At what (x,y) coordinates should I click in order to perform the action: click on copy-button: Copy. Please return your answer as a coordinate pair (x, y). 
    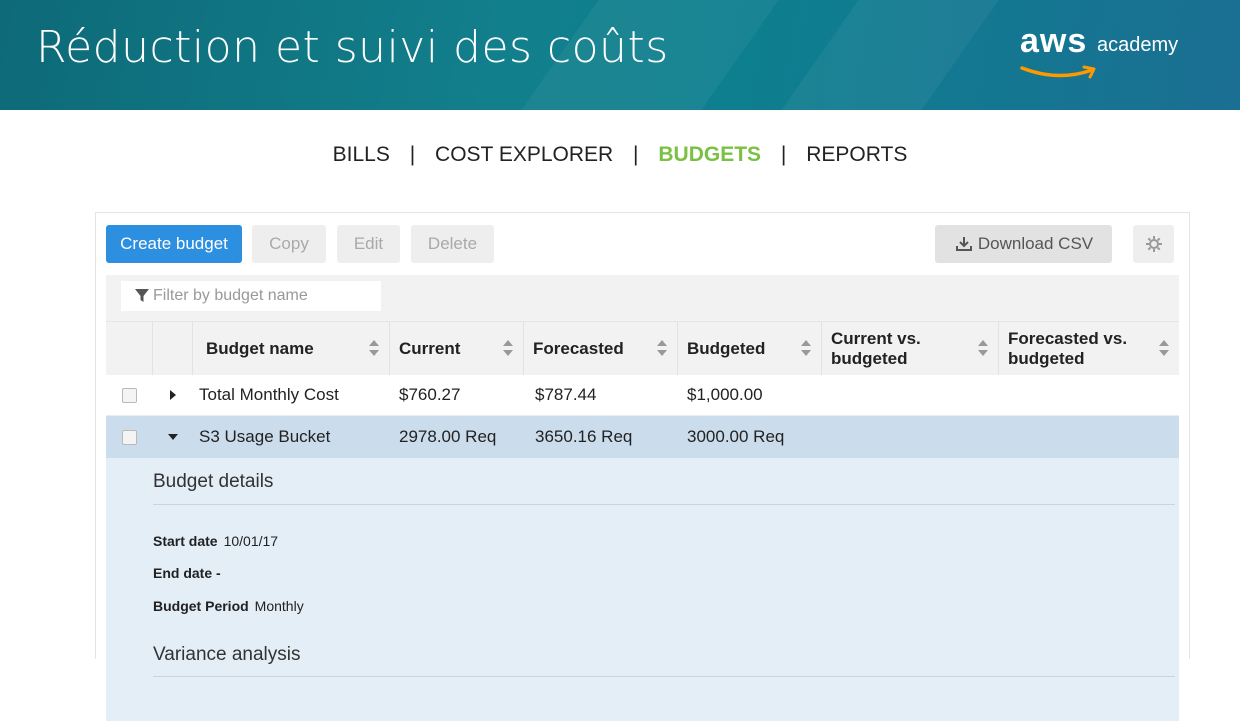
    Looking at the image, I should click on (289, 244).